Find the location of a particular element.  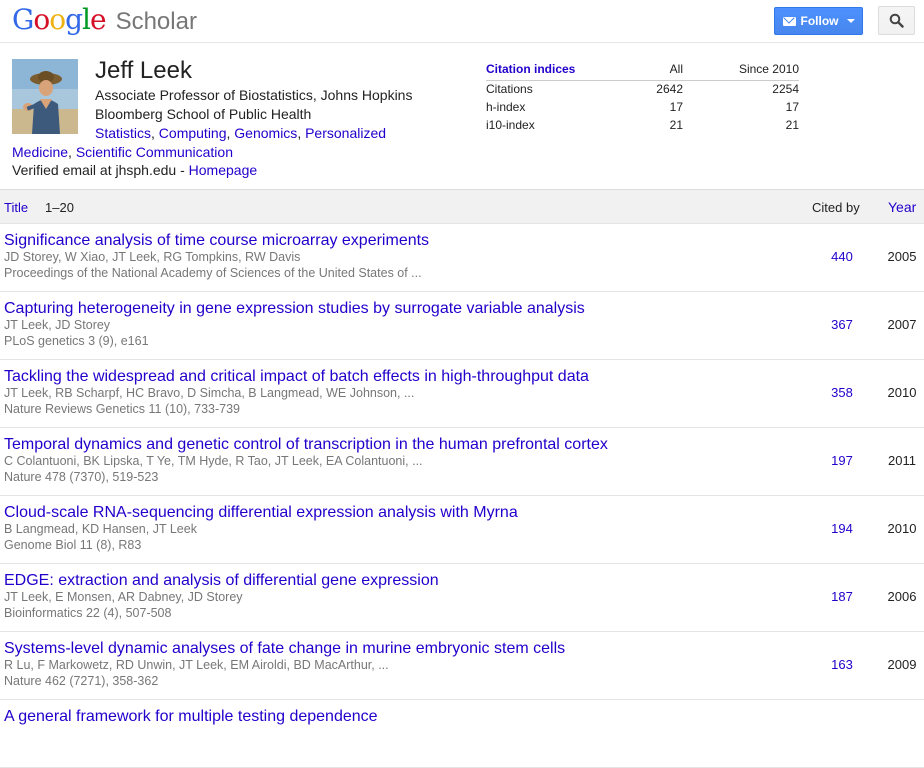

article-authors: JT Leek, E Monsen, AR Dabney, JD Storey is located at coordinates (123, 597).